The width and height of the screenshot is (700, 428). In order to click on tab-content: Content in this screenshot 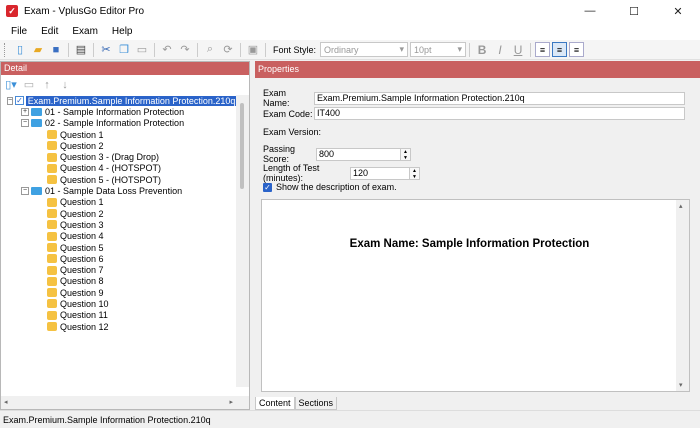, I will do `click(275, 403)`.